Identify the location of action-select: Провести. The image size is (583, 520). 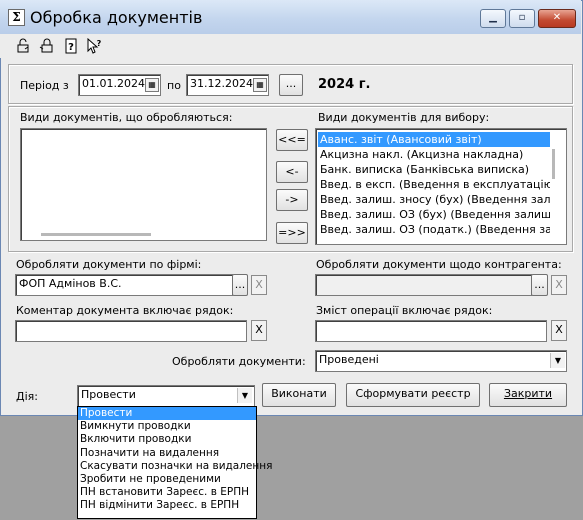
(166, 396).